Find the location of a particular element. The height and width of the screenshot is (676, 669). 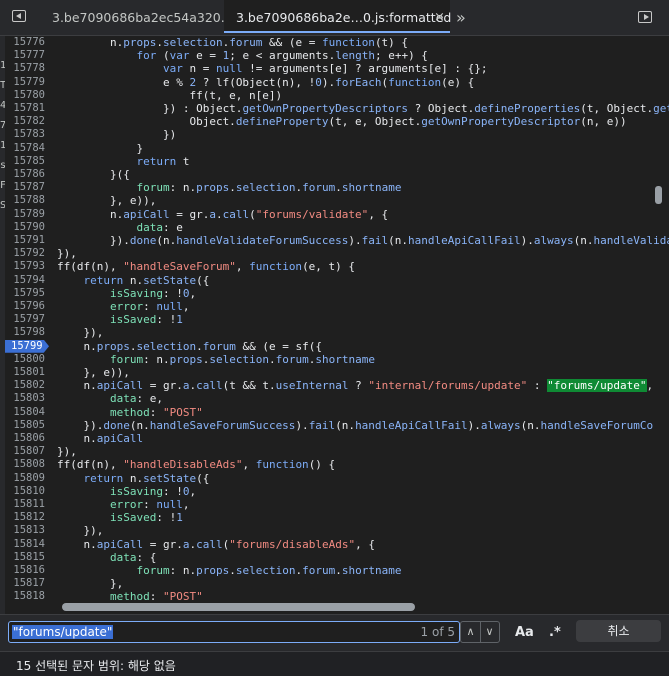

code-text: }({ is located at coordinates (93, 174).